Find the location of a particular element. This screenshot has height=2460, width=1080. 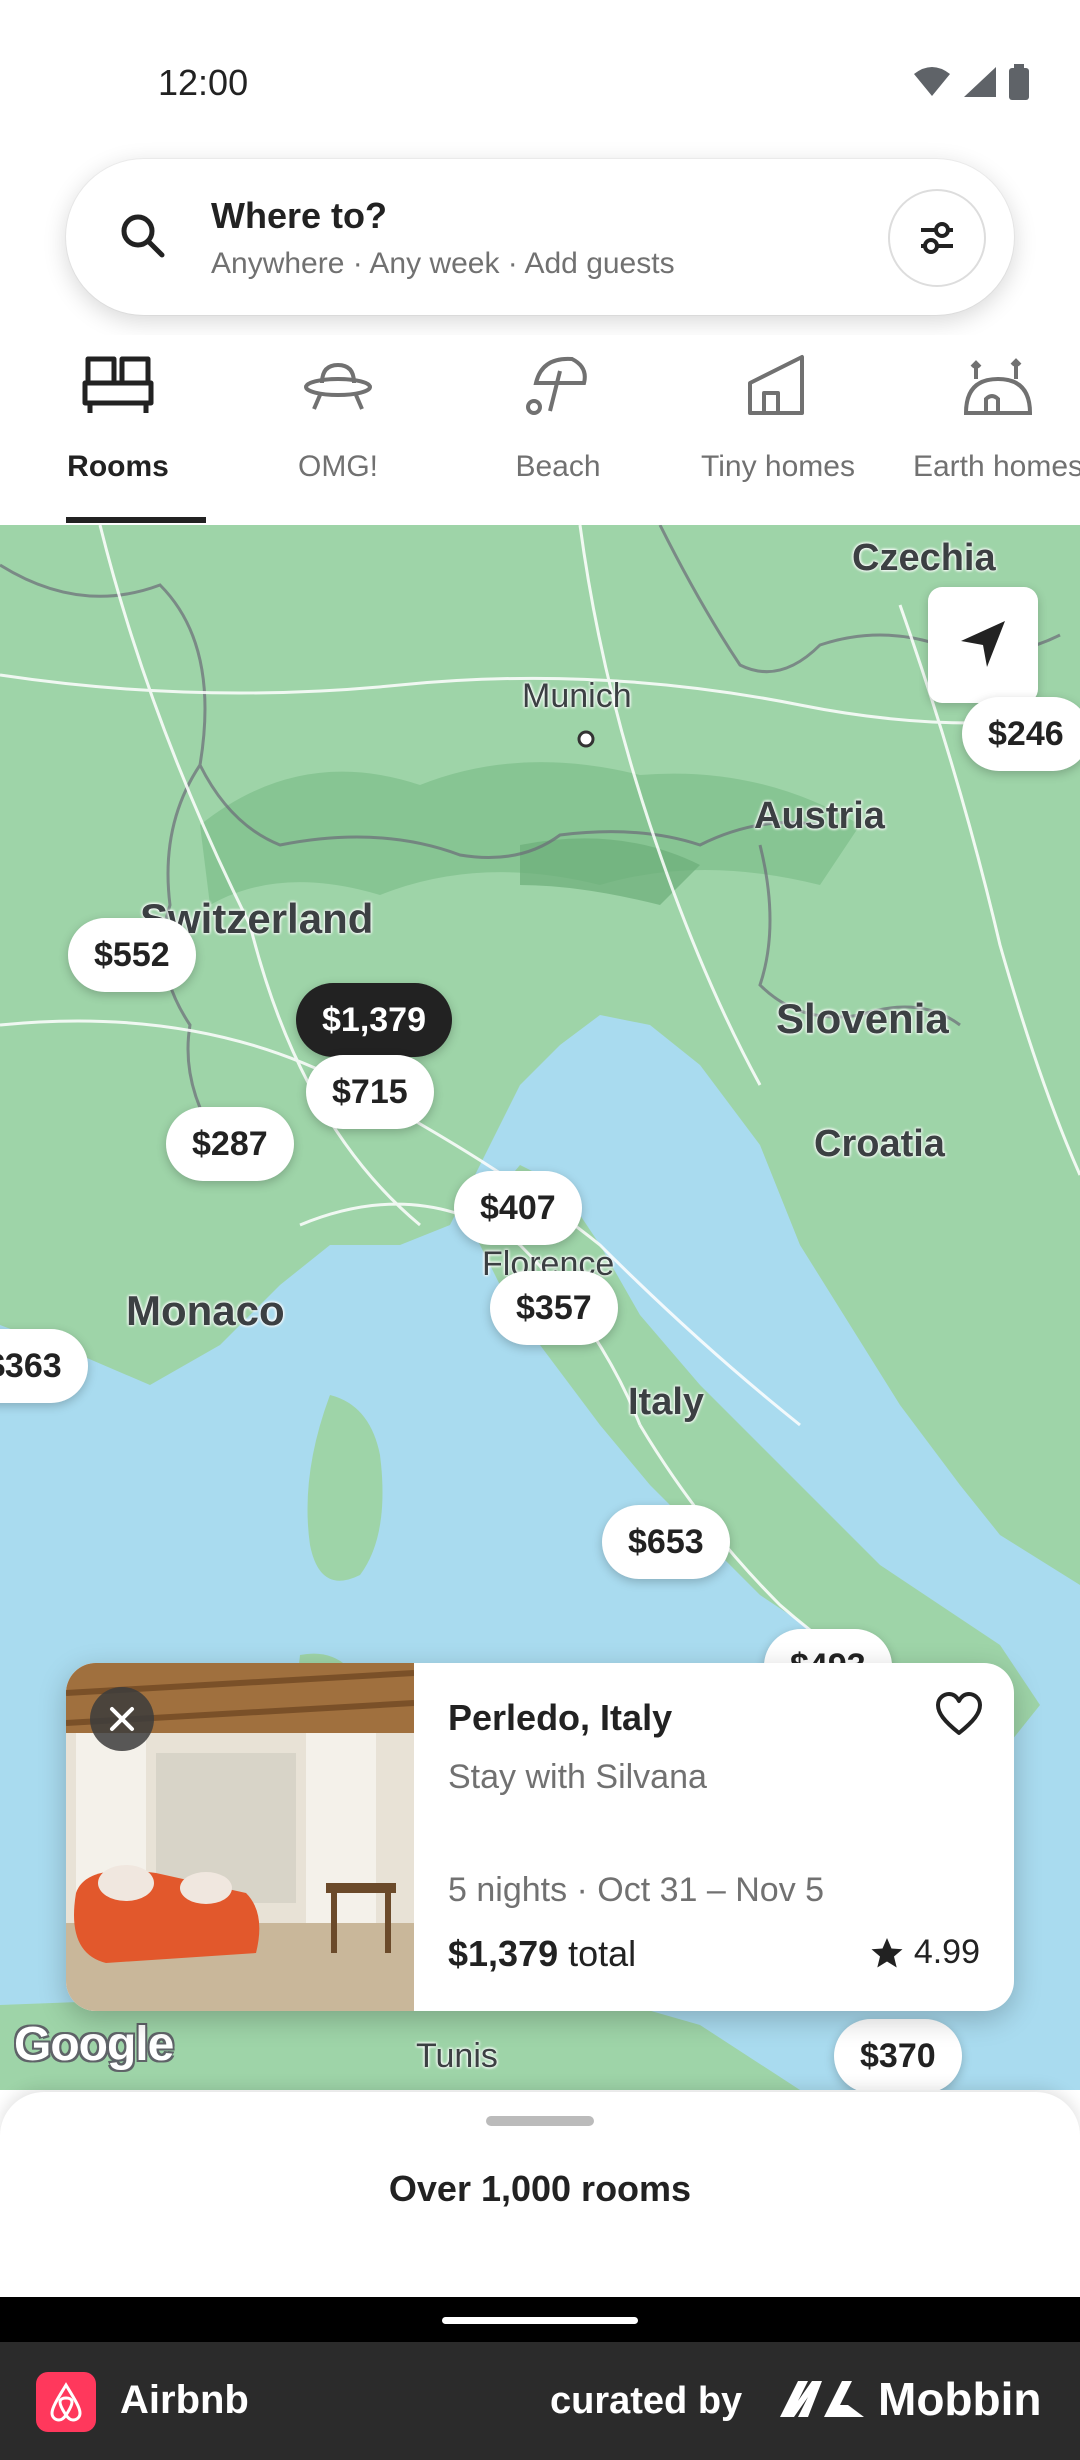

home-gesture-bar is located at coordinates (540, 2320).